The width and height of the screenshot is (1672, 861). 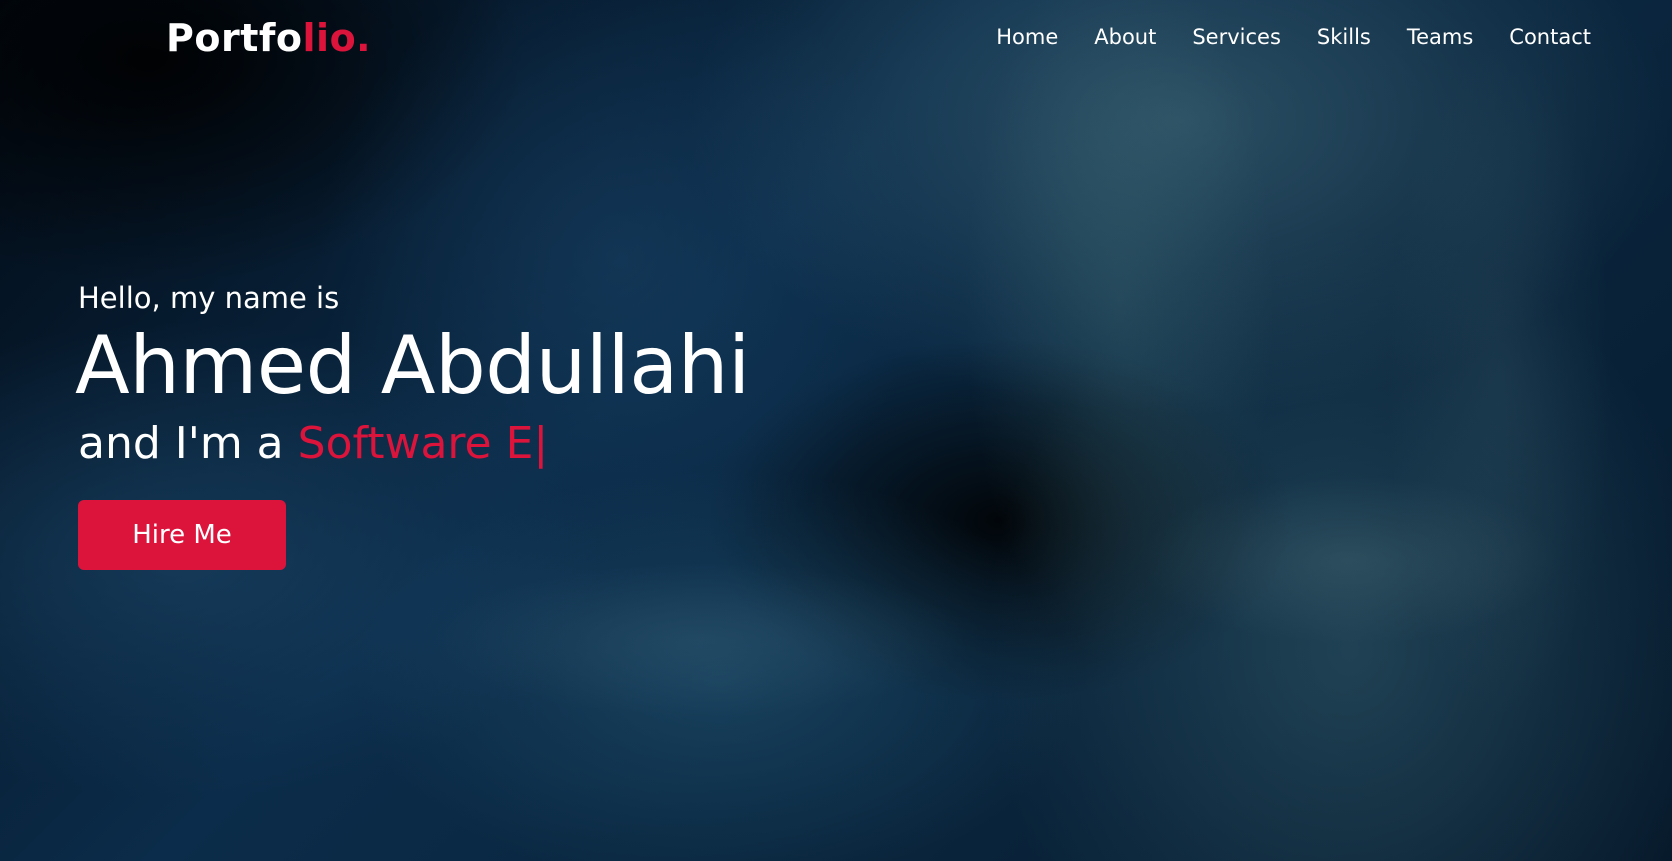 I want to click on nav-menu: Home About Services Skills Teams Contact, so click(x=1293, y=37).